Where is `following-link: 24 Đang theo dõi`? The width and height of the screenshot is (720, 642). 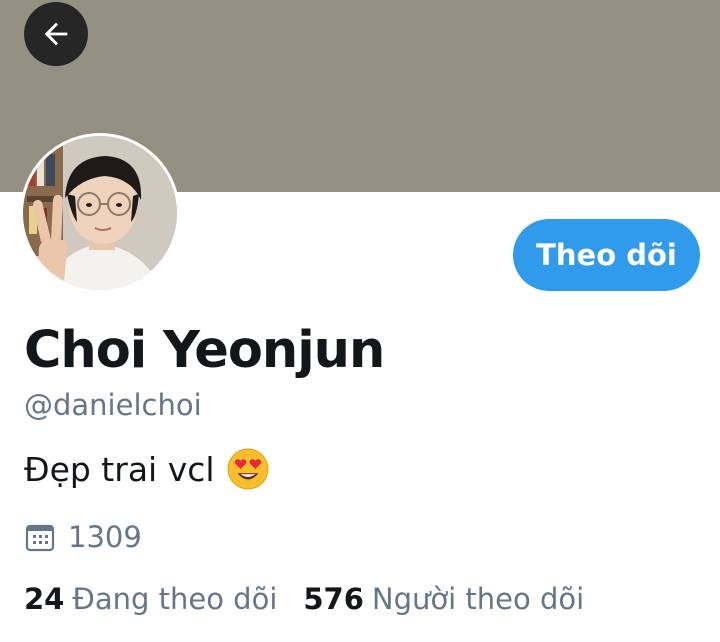 following-link: 24 Đang theo dõi is located at coordinates (150, 599).